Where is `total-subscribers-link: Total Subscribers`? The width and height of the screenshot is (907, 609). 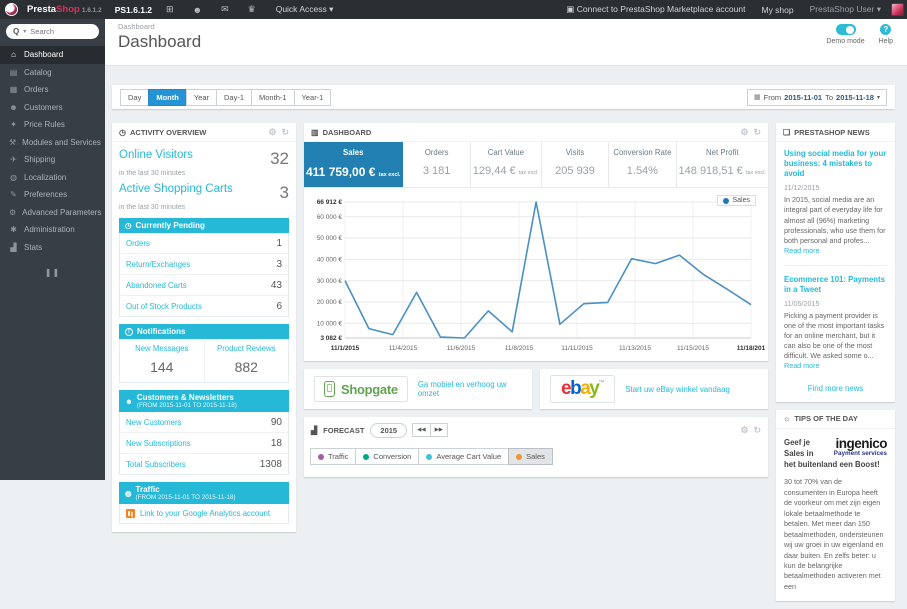
total-subscribers-link: Total Subscribers is located at coordinates (156, 464).